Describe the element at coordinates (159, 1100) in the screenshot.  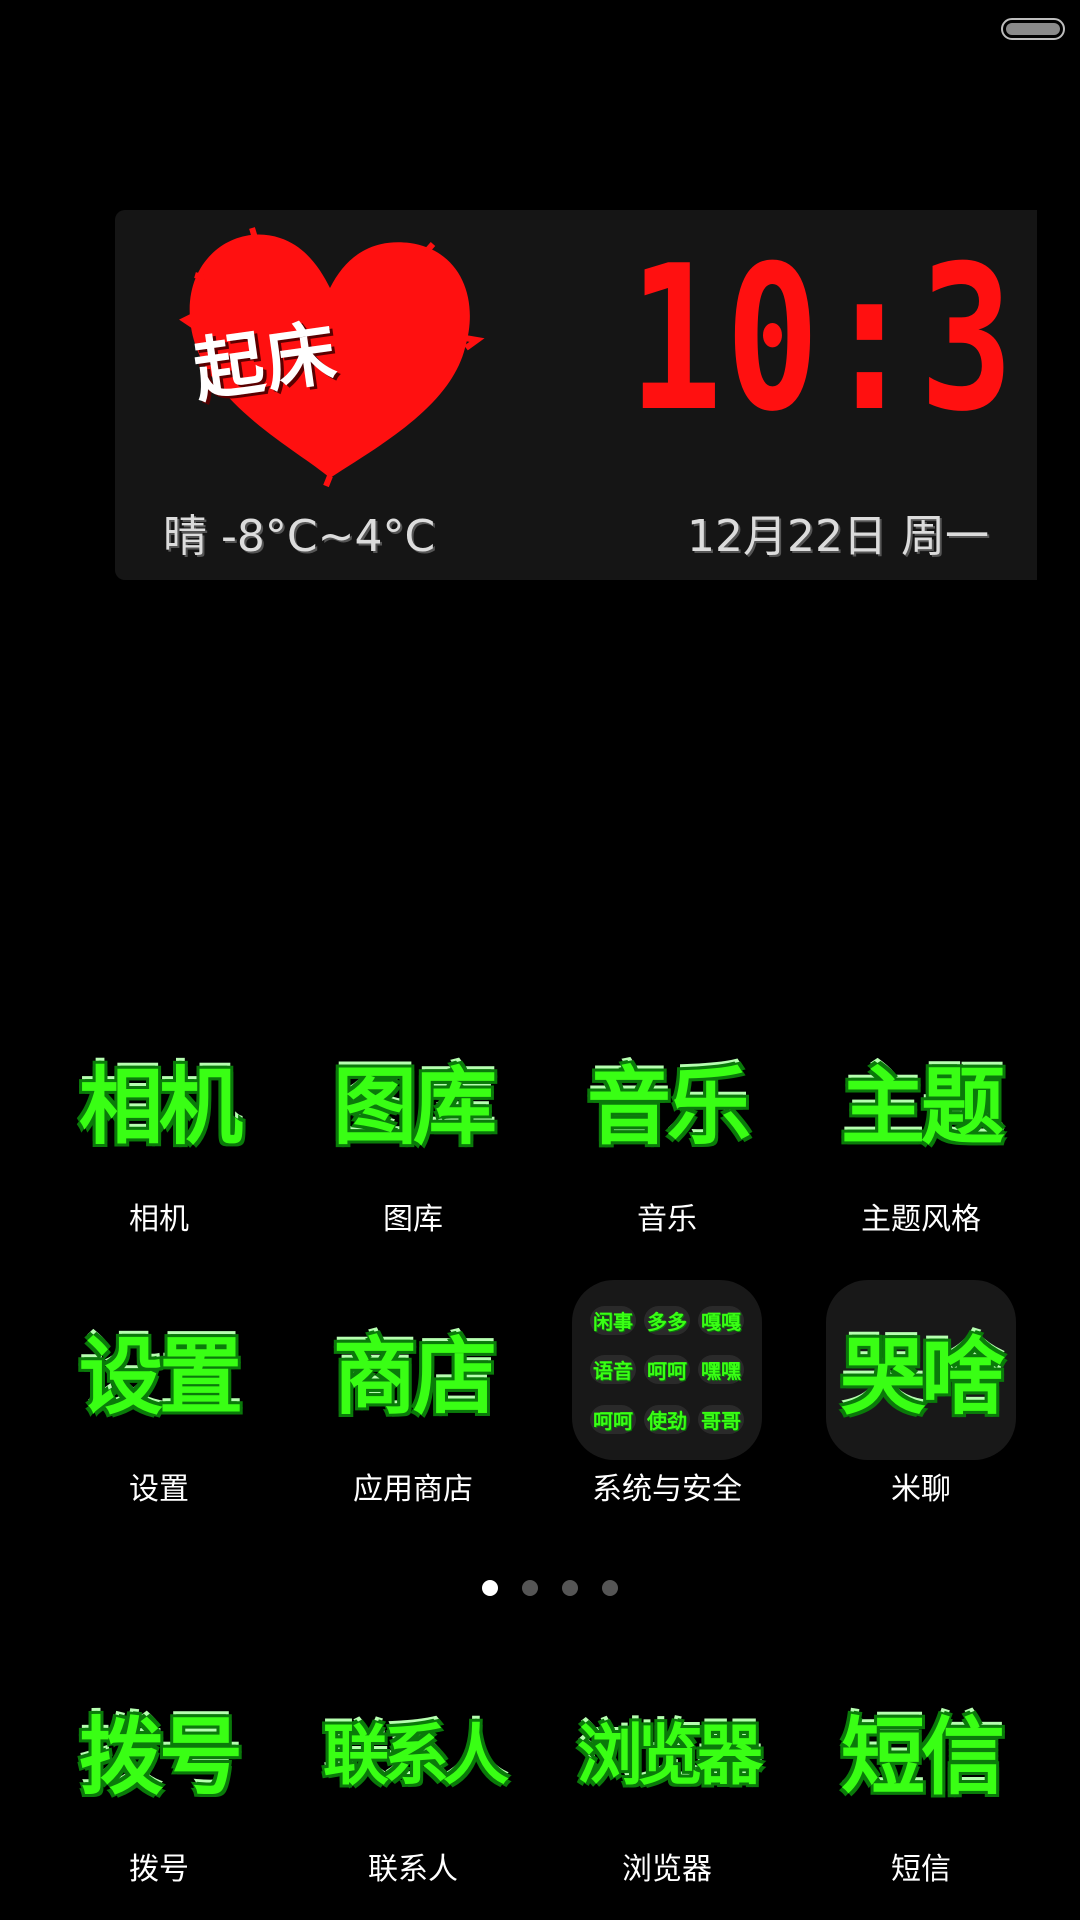
I see `camera-icon: 相机` at that location.